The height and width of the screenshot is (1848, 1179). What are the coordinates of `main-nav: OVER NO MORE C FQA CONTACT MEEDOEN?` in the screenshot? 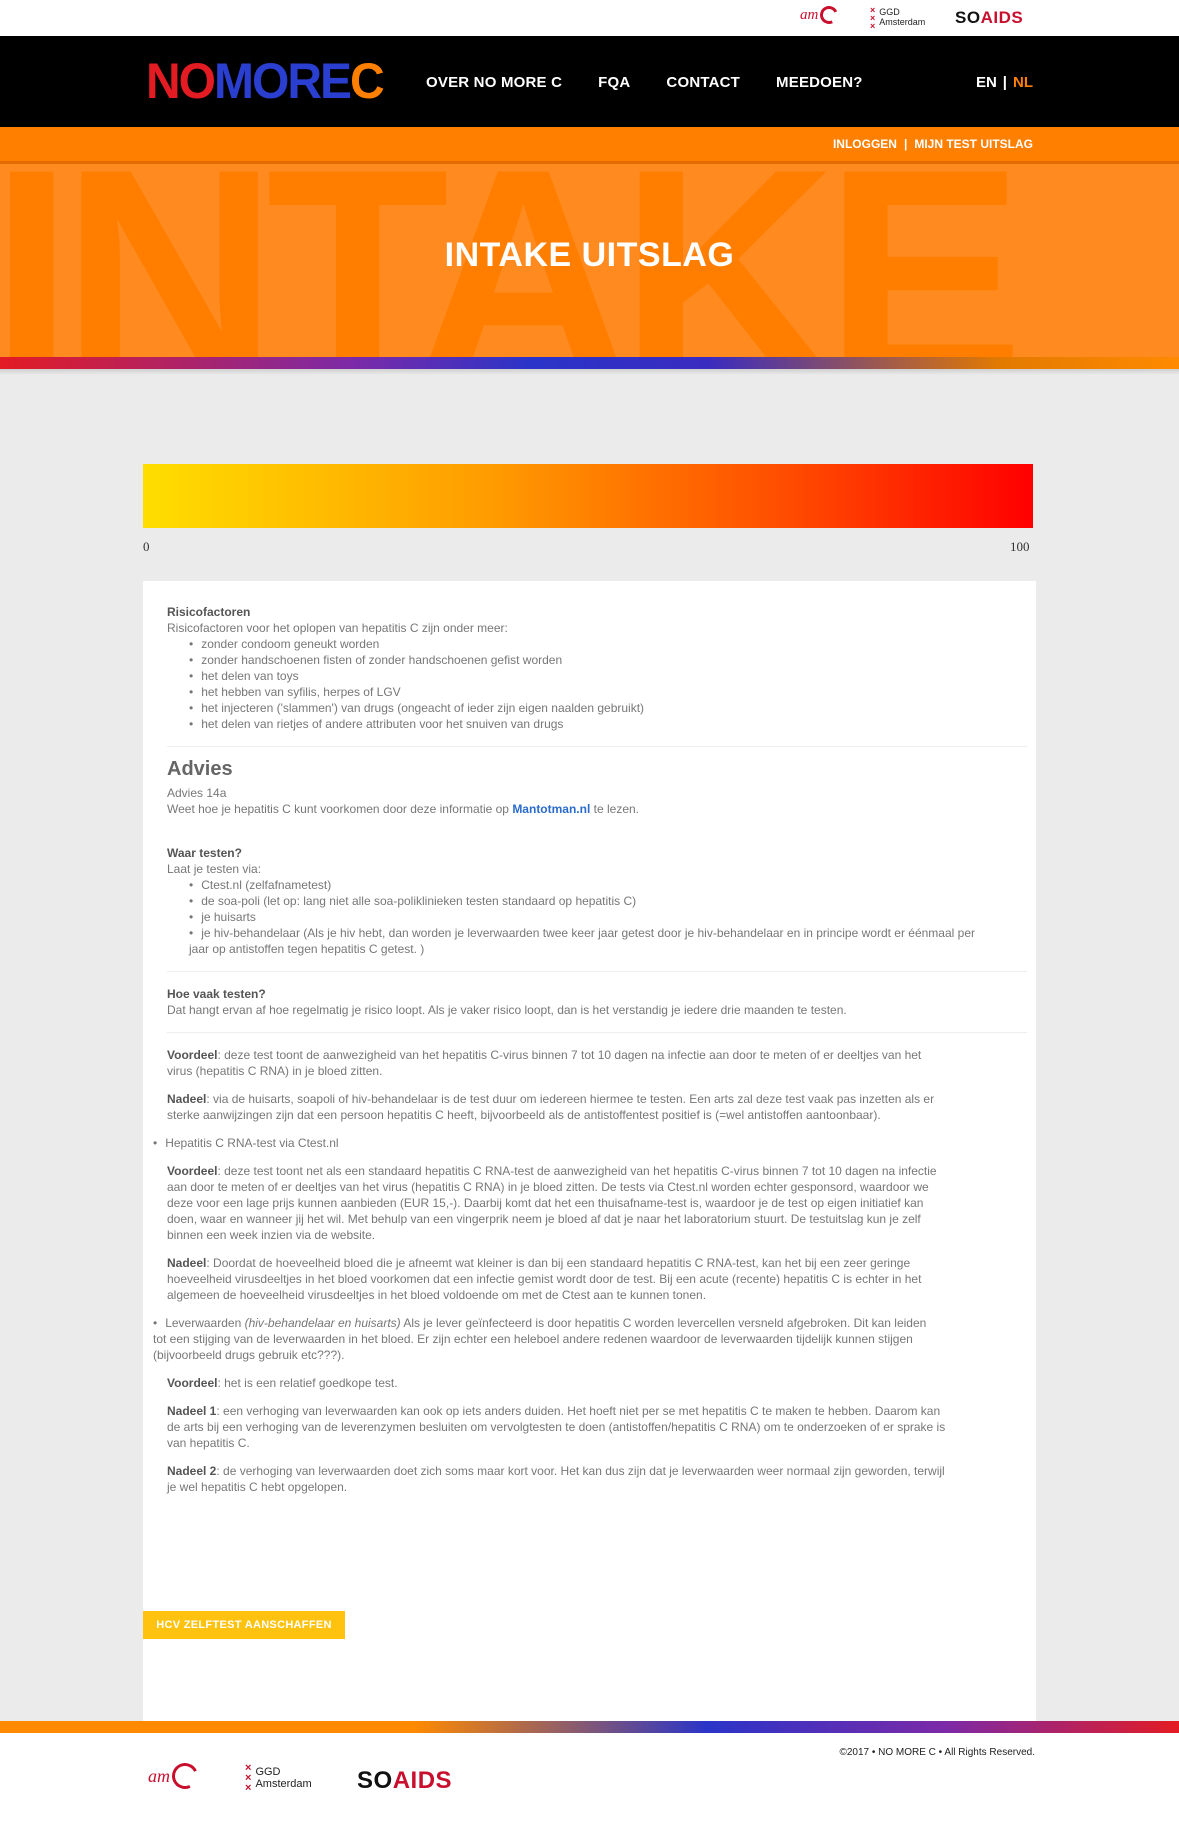 It's located at (662, 82).